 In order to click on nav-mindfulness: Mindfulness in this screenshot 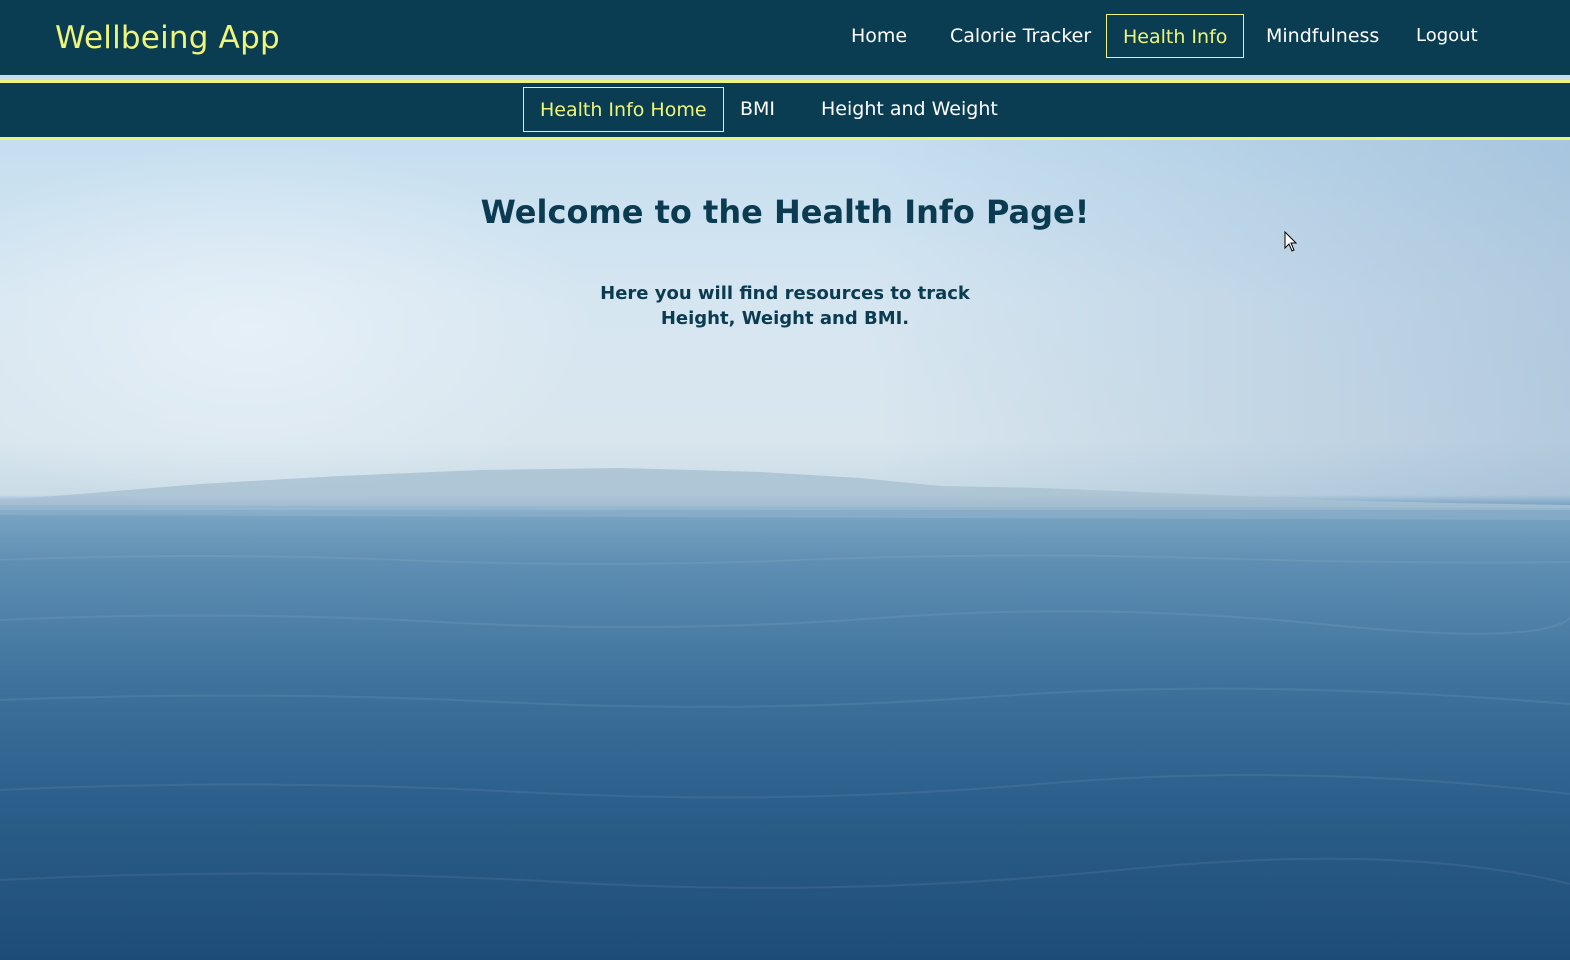, I will do `click(1322, 36)`.